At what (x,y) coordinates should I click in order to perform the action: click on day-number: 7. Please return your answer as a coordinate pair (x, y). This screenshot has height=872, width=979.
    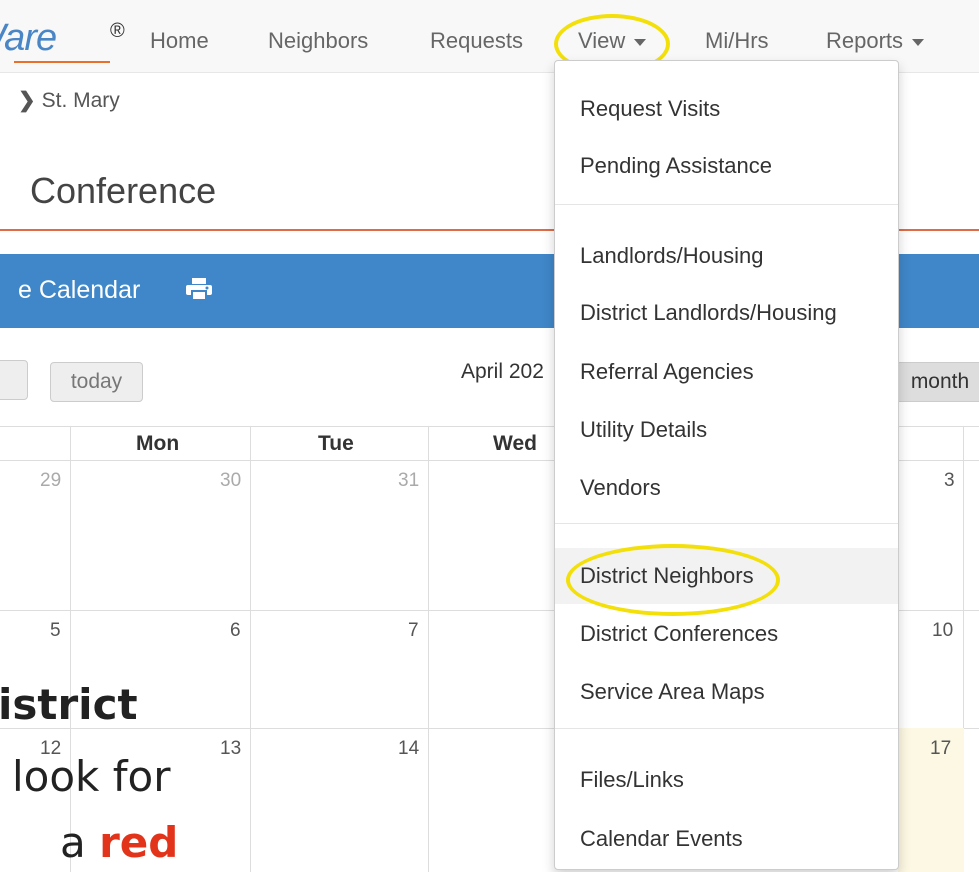
    Looking at the image, I should click on (413, 630).